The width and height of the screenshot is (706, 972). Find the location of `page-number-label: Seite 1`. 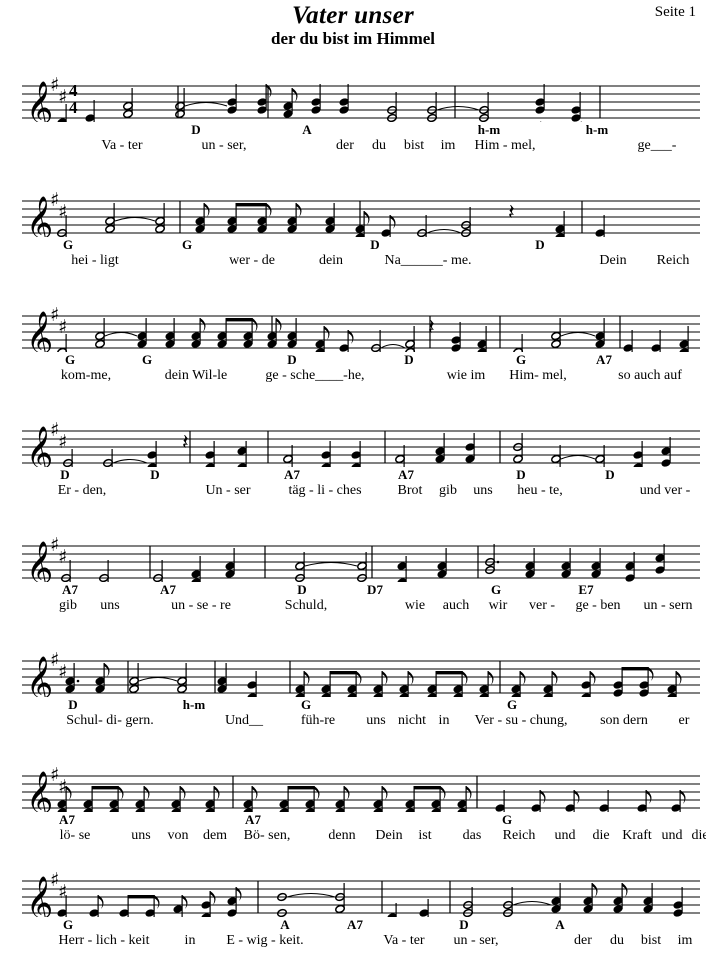

page-number-label: Seite 1 is located at coordinates (675, 12).